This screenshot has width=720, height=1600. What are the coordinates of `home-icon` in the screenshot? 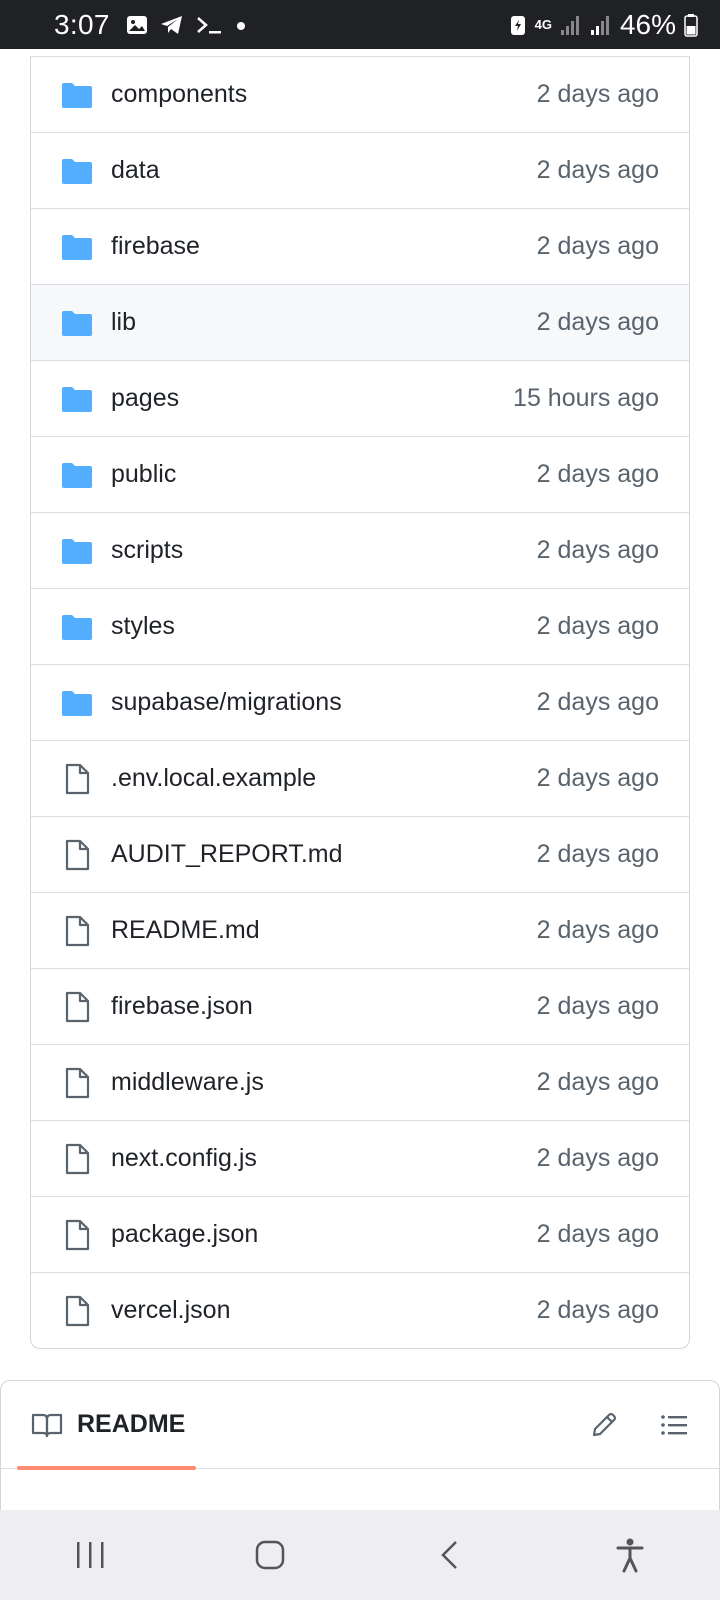 It's located at (270, 1555).